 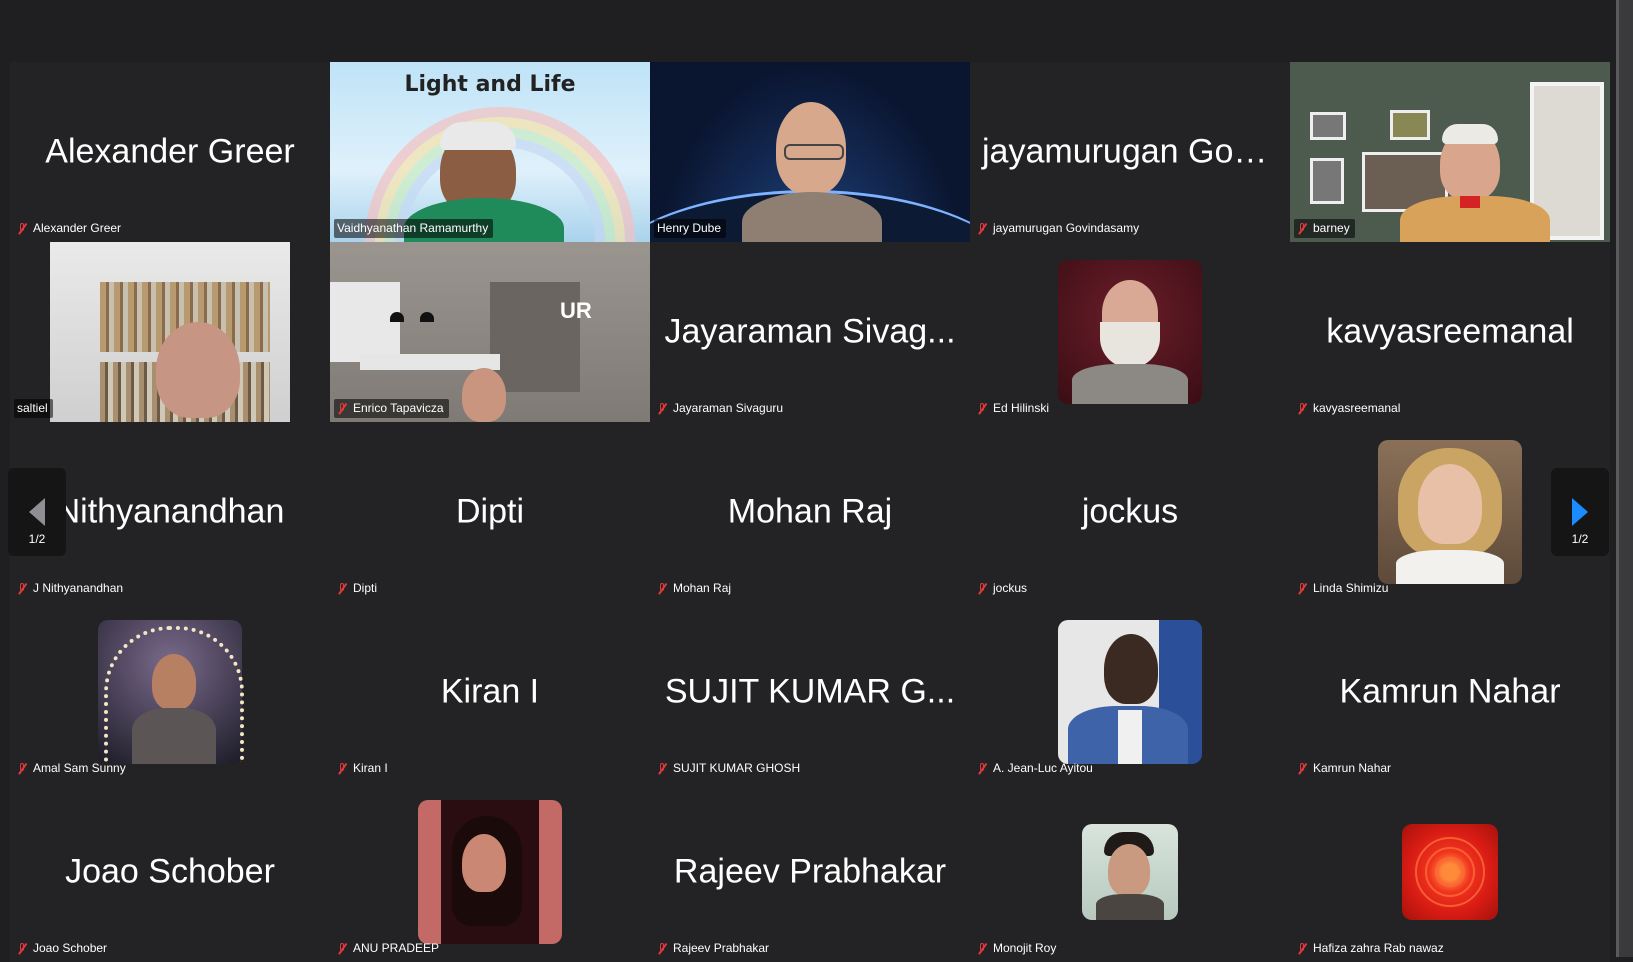 I want to click on participant-tile: Monojit Roy, so click(x=1130, y=872).